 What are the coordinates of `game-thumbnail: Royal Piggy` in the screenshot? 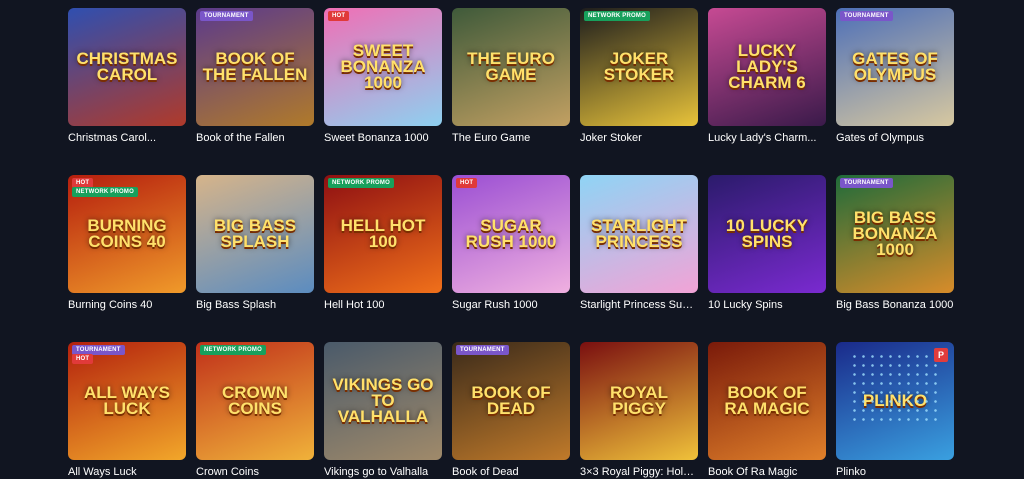 It's located at (639, 401).